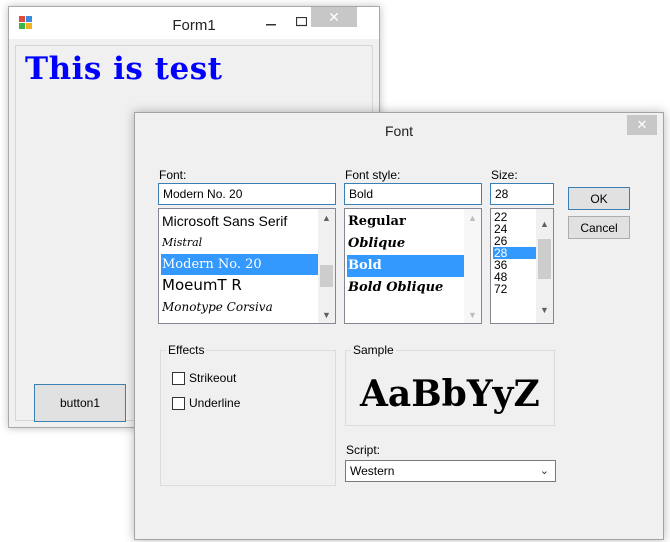 The width and height of the screenshot is (670, 542). I want to click on strikeout-checkbox: Strikeout, so click(204, 378).